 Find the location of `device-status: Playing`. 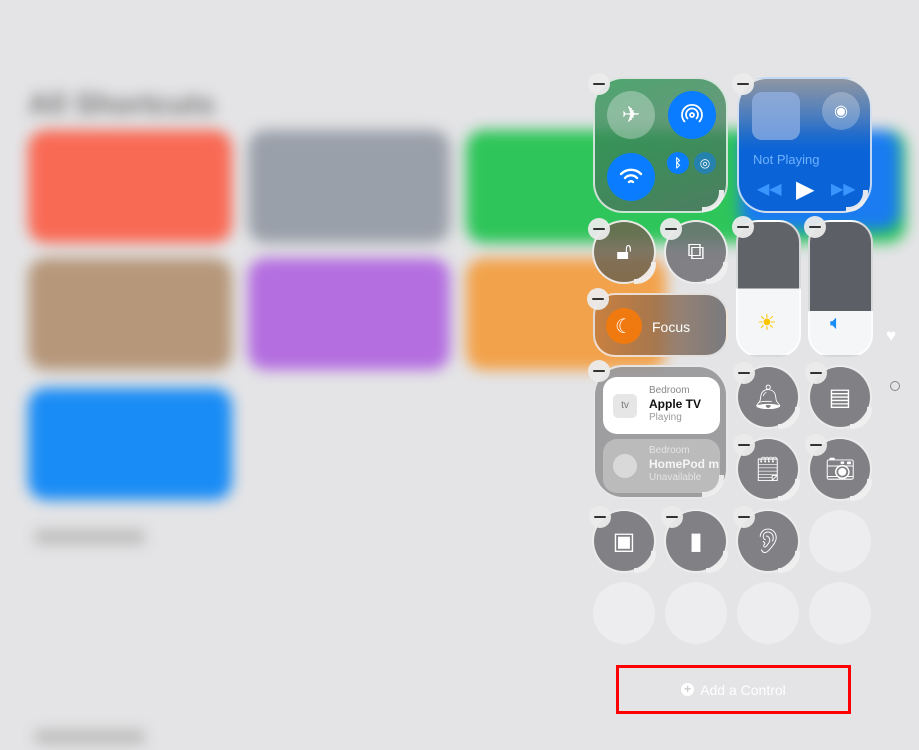

device-status: Playing is located at coordinates (665, 417).